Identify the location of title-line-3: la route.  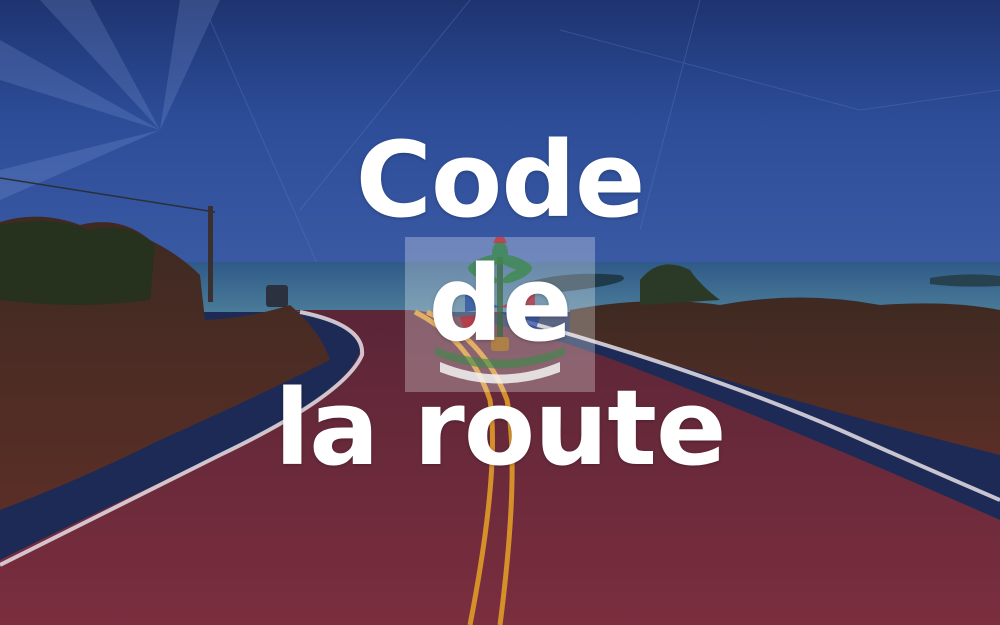
(500, 428).